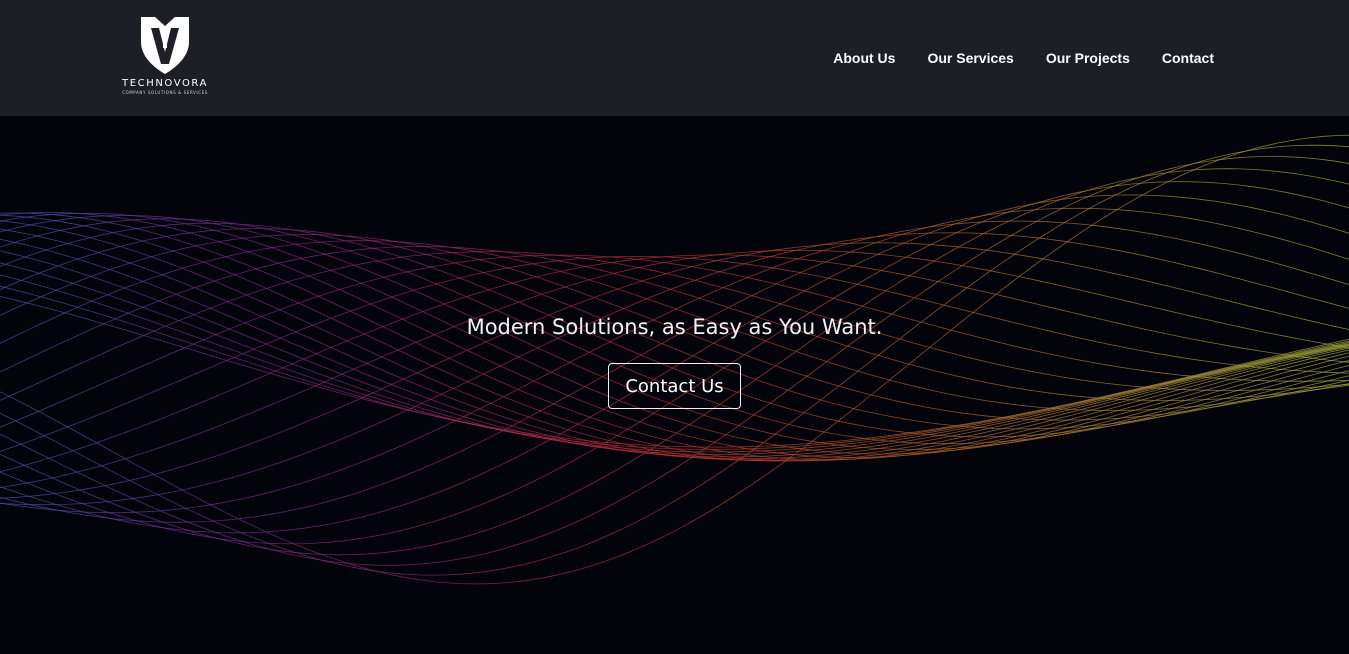 The image size is (1349, 654). I want to click on brand-logo: TECHNOVORA COMPANY SOLUTIONS & SERVICES, so click(165, 59).